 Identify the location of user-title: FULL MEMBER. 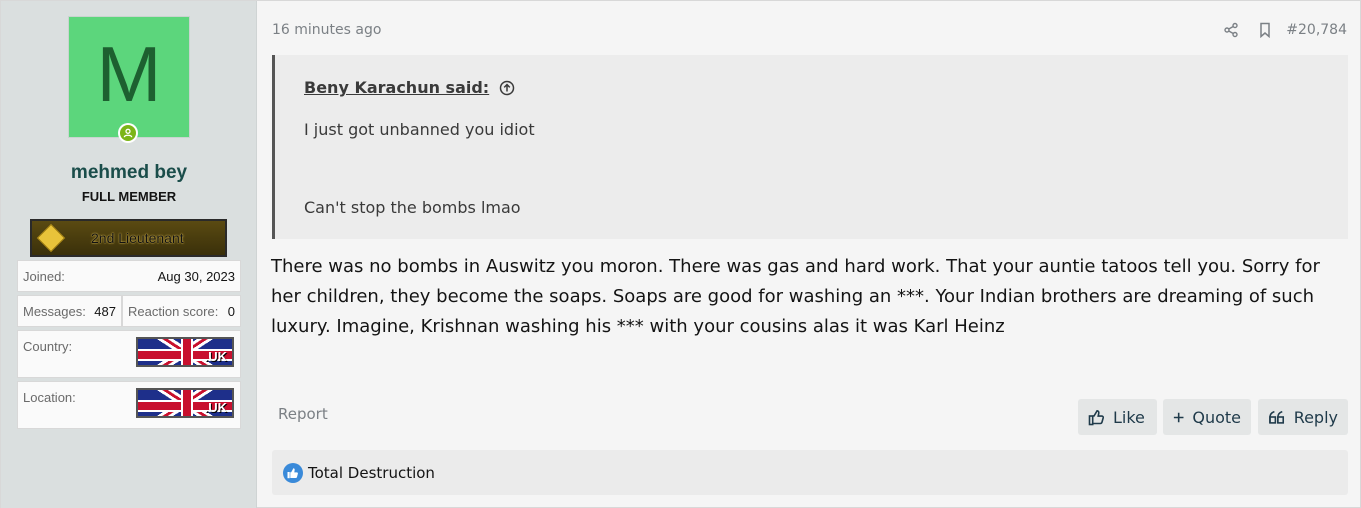
(129, 196).